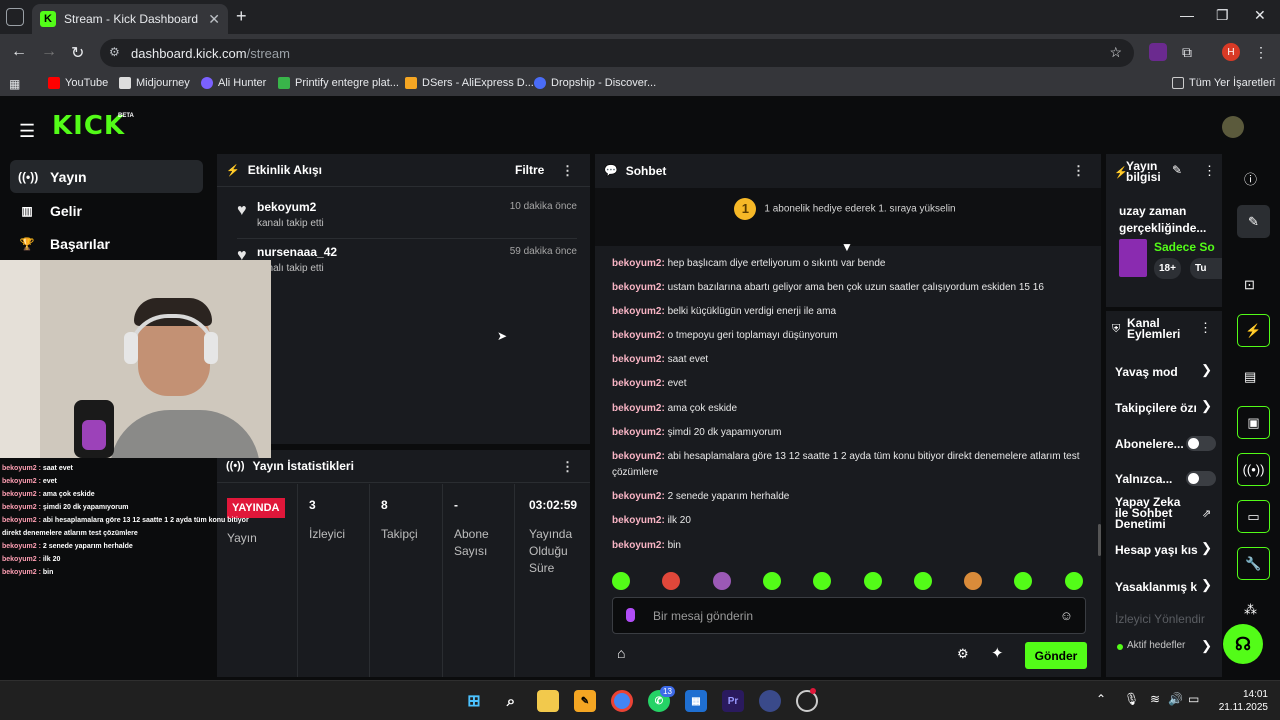 The width and height of the screenshot is (1280, 720). I want to click on action-slow-mode: Yavaş mod, so click(1165, 372).